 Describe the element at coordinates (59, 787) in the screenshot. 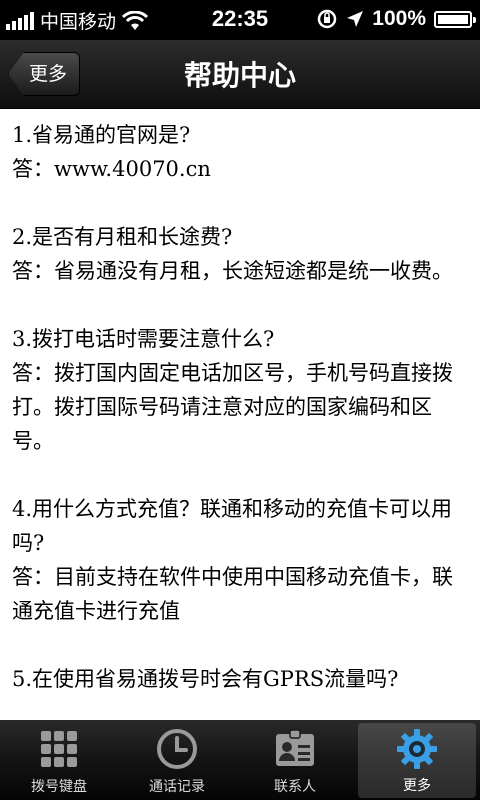

I see `tab-label: 拨号键盘` at that location.